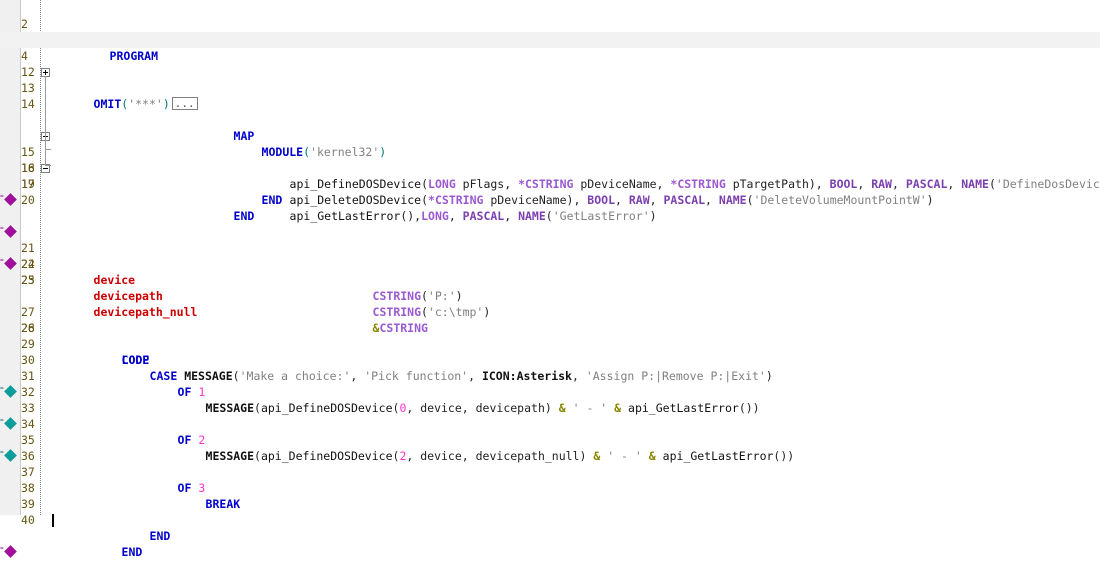 The image size is (1100, 576). Describe the element at coordinates (550, 335) in the screenshot. I see `editor-row: 28 LOOP` at that location.